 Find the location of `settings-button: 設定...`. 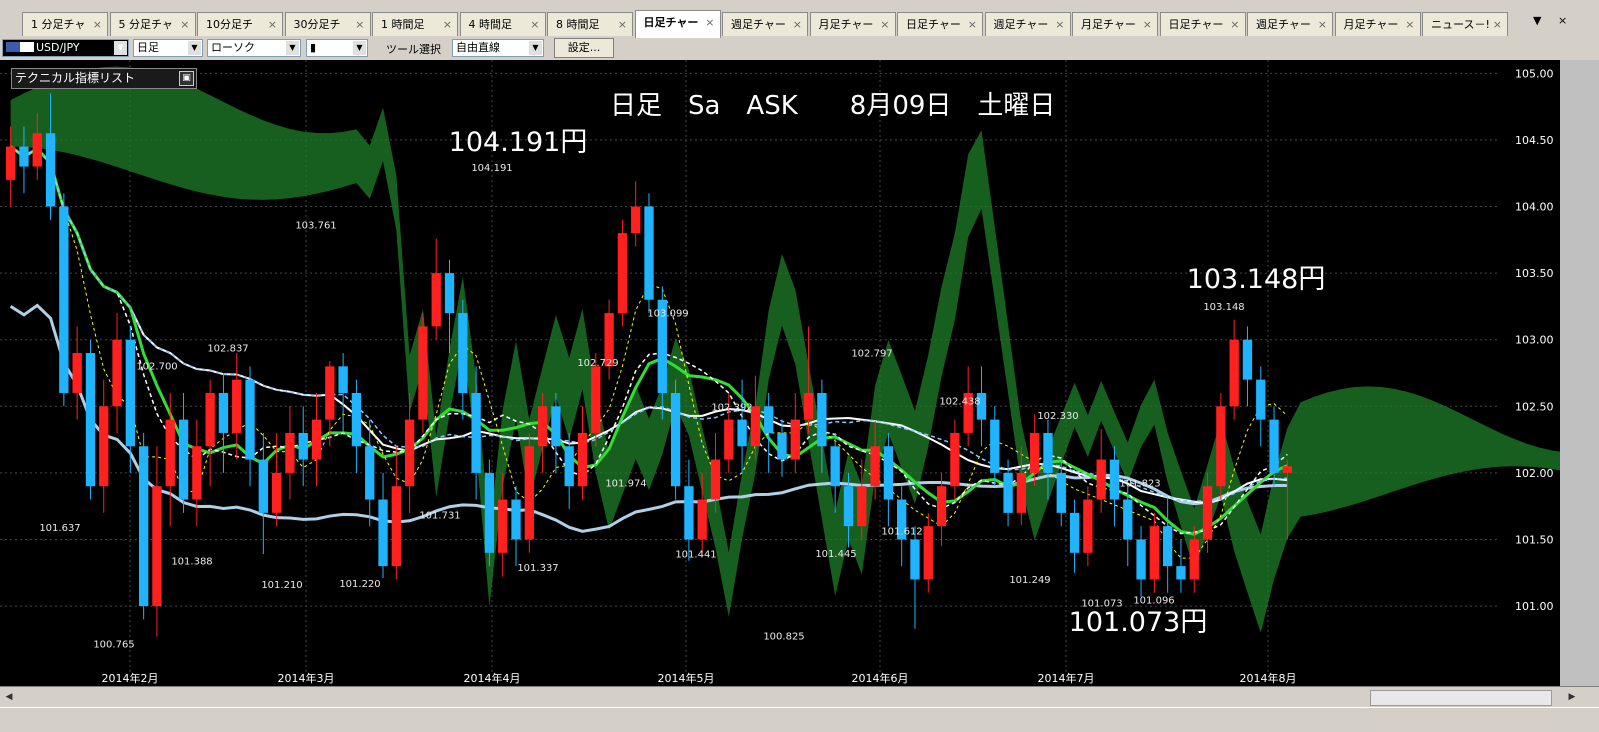

settings-button: 設定... is located at coordinates (584, 48).